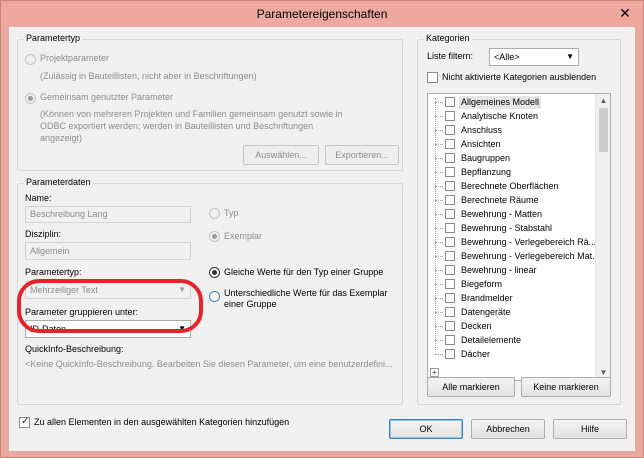 Image resolution: width=644 pixels, height=458 pixels. What do you see at coordinates (513, 130) in the screenshot?
I see `kategorie-item: Anschluss` at bounding box center [513, 130].